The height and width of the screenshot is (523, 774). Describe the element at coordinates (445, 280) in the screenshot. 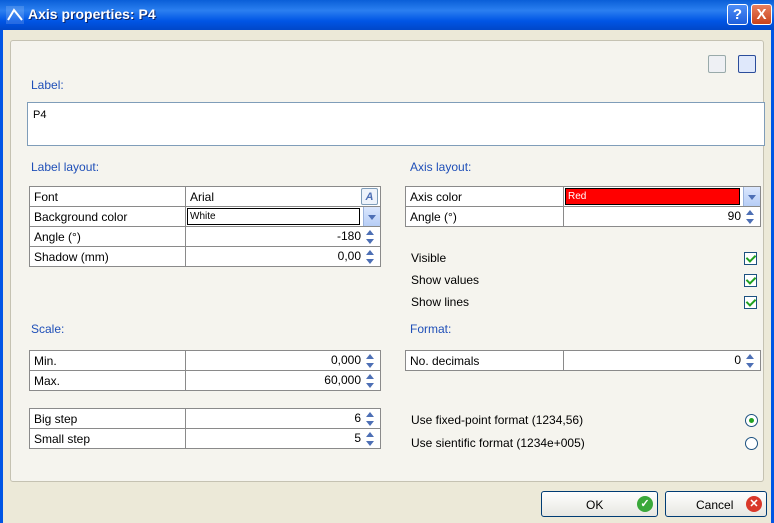

I see `show-values-label: Show values` at that location.